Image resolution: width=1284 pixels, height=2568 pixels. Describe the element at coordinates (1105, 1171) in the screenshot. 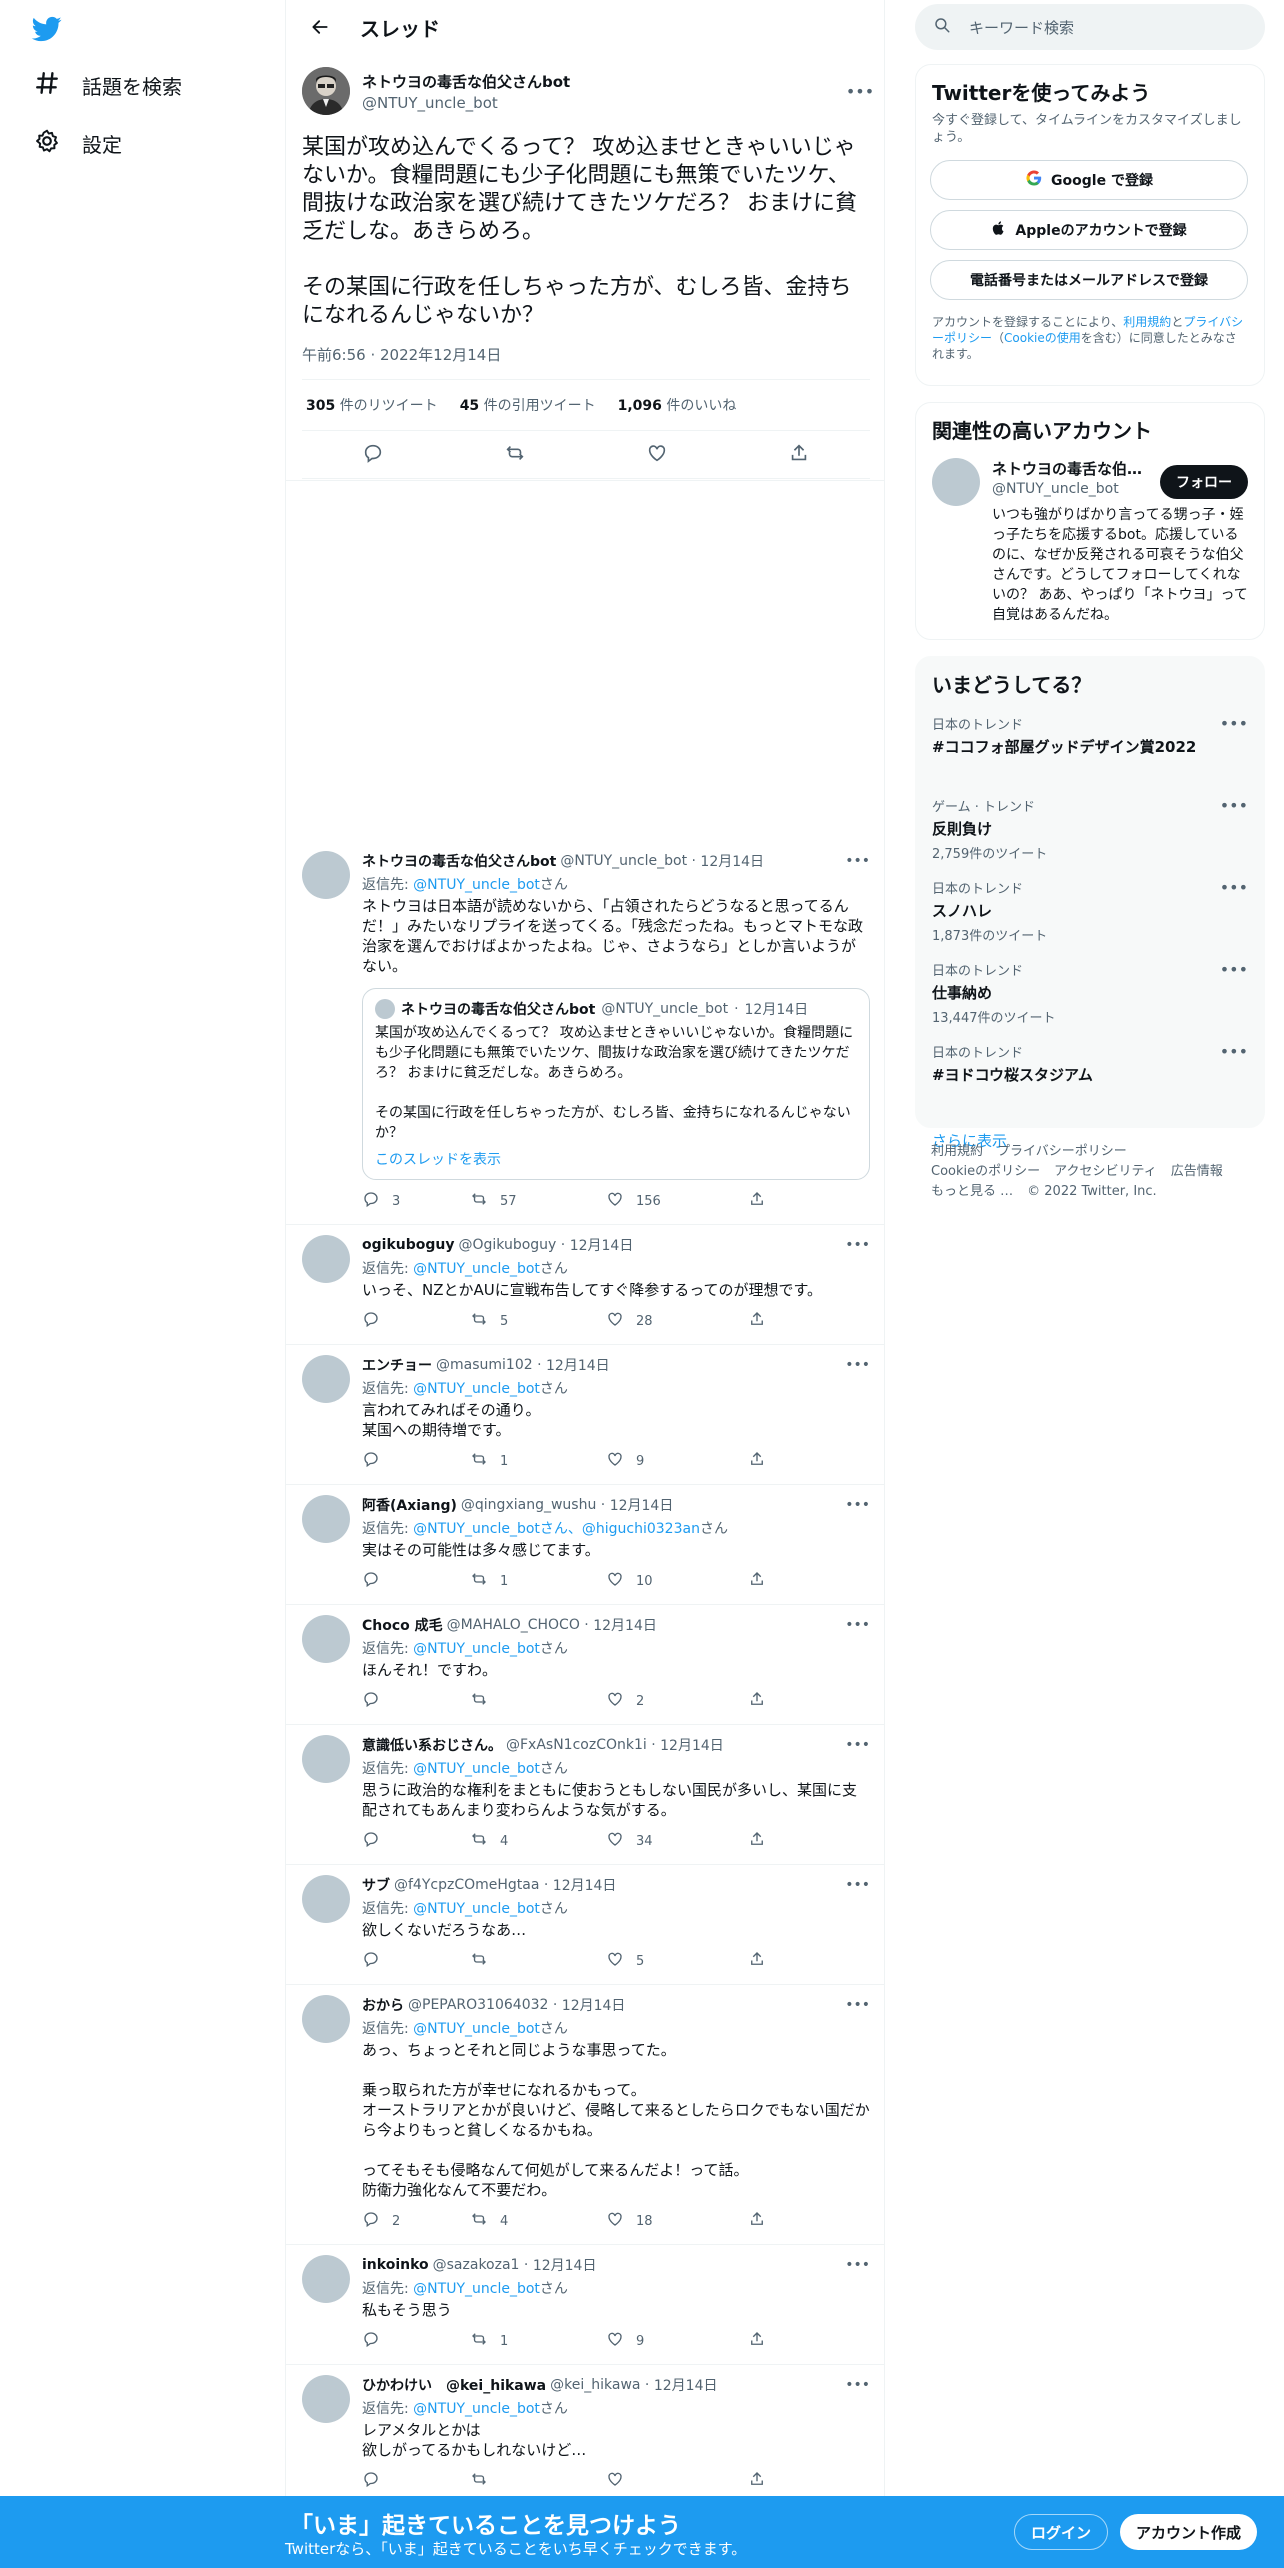

I see `footer-accessibility: アクセシビリティ` at that location.